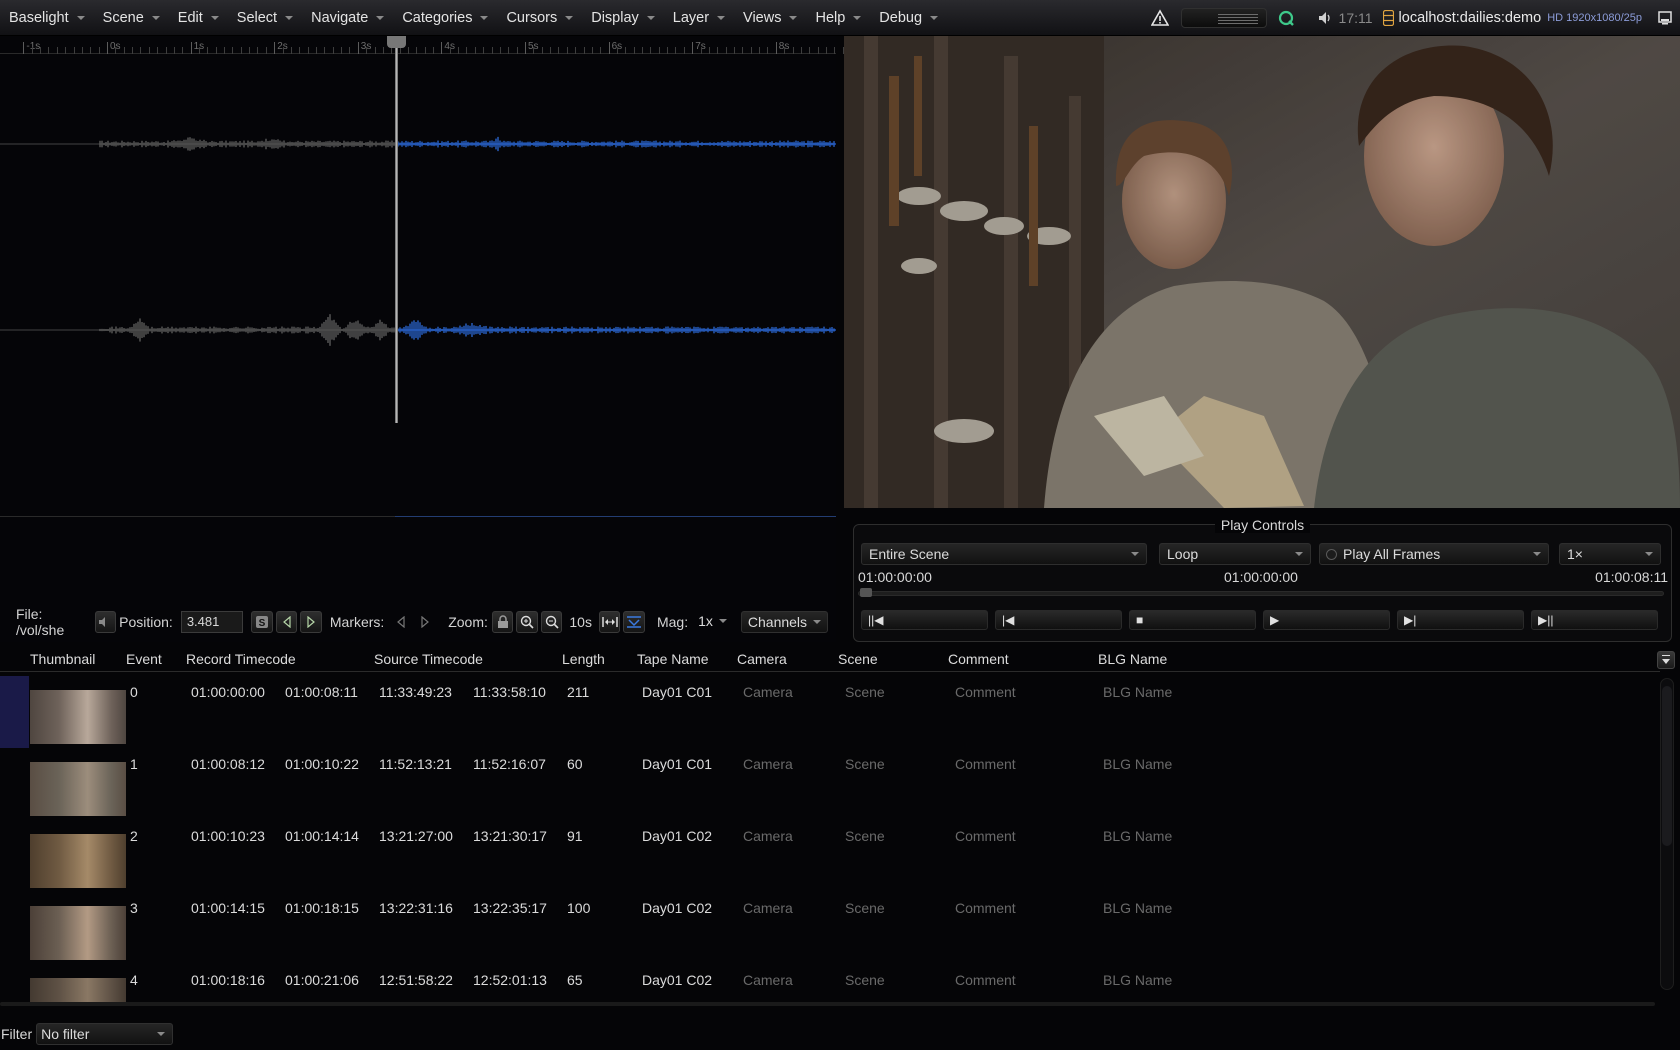 This screenshot has height=1050, width=1680. What do you see at coordinates (105, 1034) in the screenshot?
I see `filter-dropdown: No filter` at bounding box center [105, 1034].